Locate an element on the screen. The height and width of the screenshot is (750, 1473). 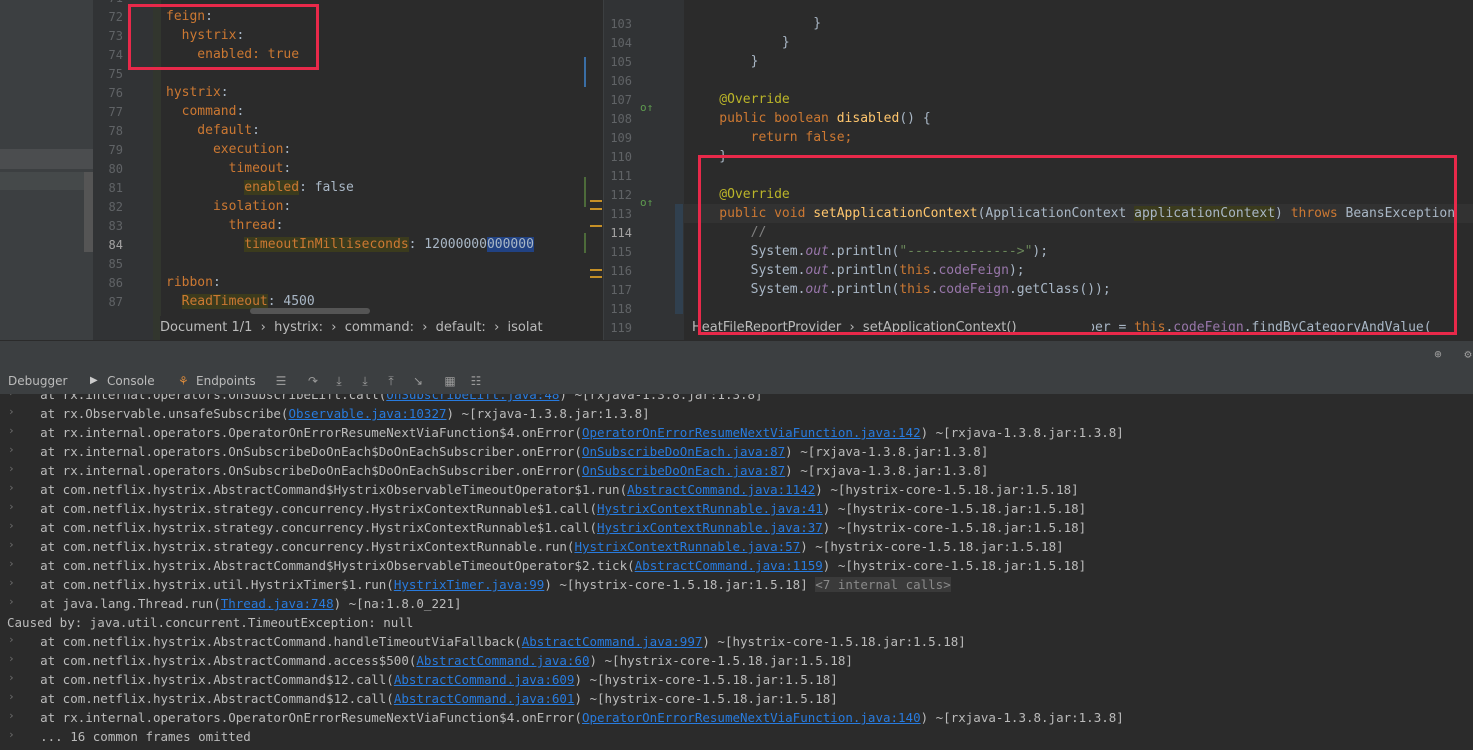
code-line: command: is located at coordinates (205, 111).